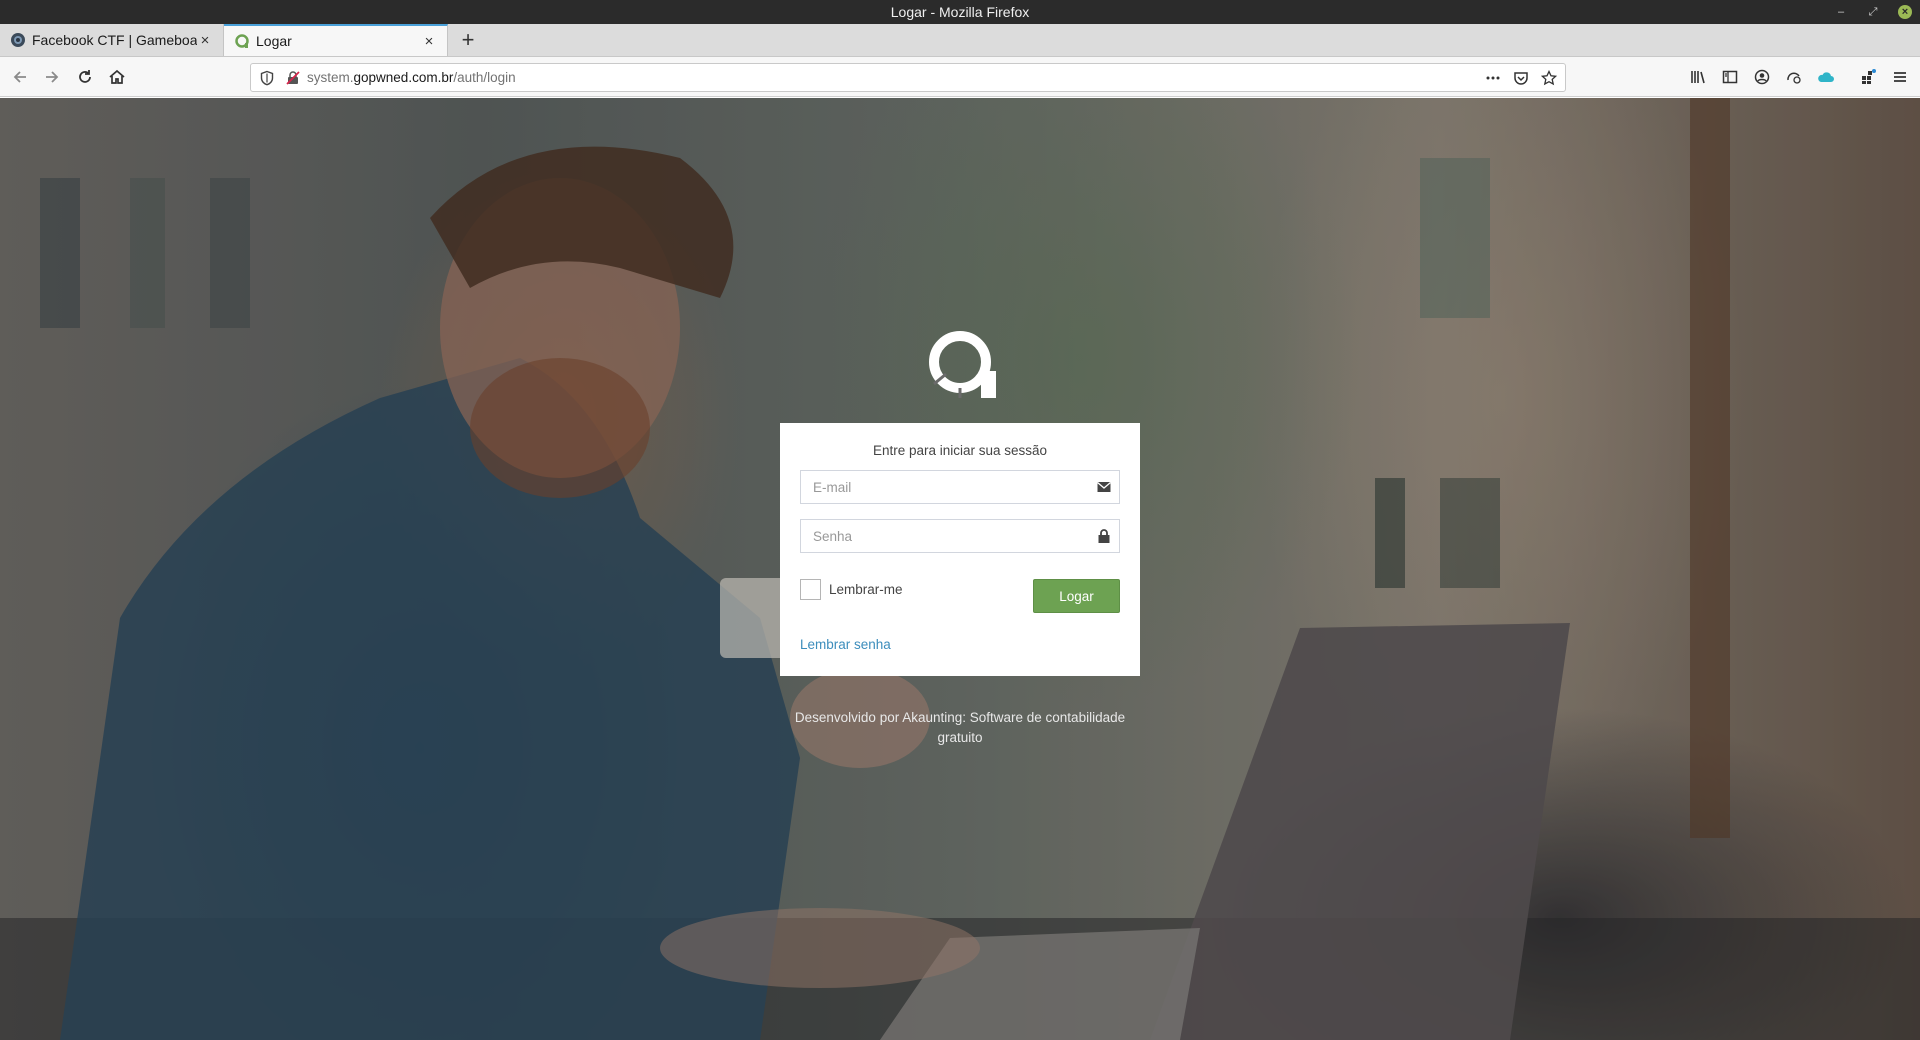  I want to click on forgot-password-link: Lembrar senha, so click(845, 644).